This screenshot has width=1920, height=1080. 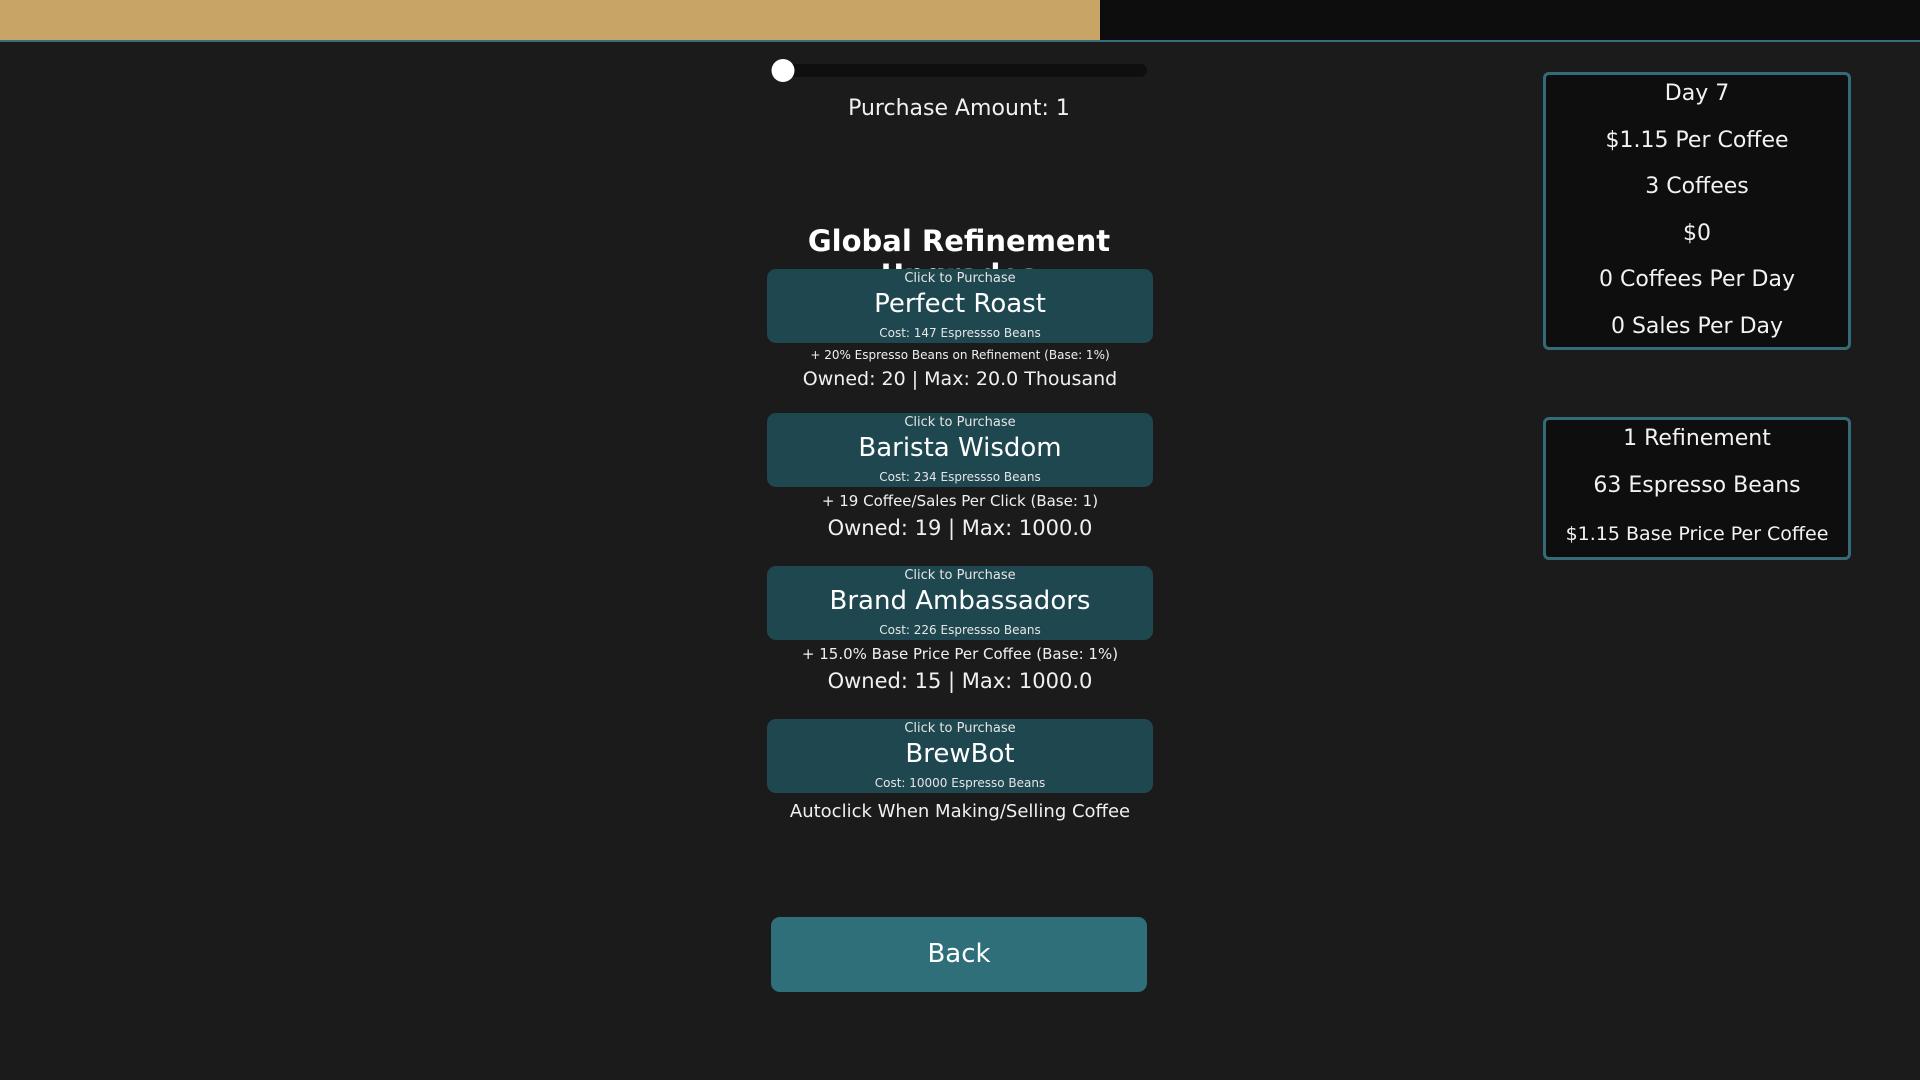 What do you see at coordinates (1697, 186) in the screenshot?
I see `coffee-count: 3 Coffees` at bounding box center [1697, 186].